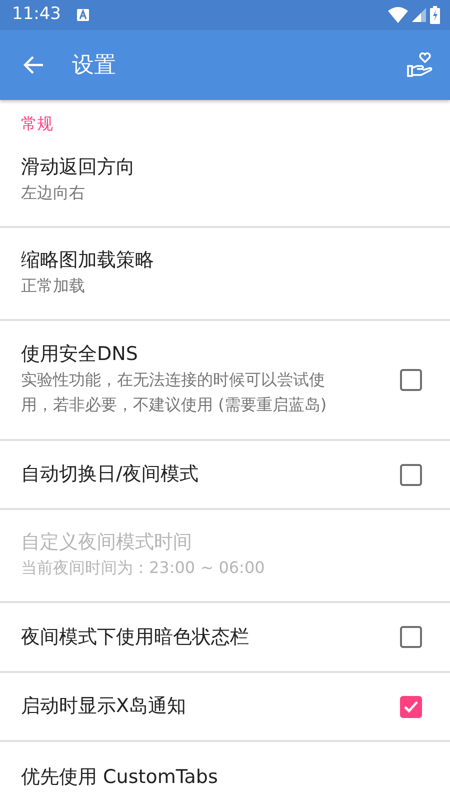 The width and height of the screenshot is (450, 800). Describe the element at coordinates (78, 167) in the screenshot. I see `setting-title: 滑动返回方向` at that location.